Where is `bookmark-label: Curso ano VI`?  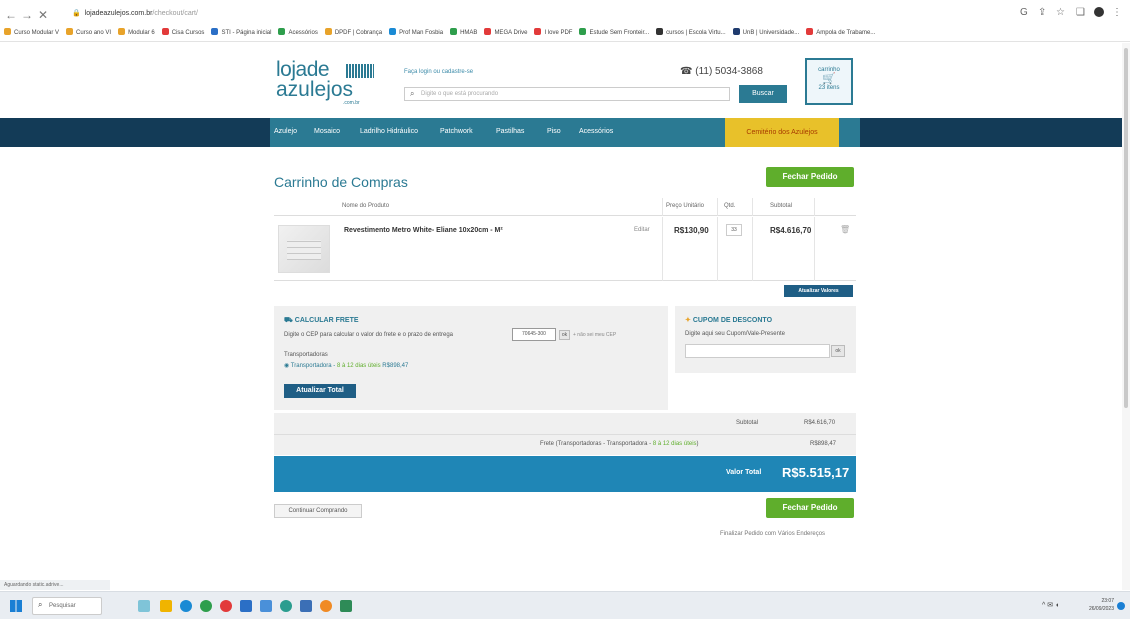 bookmark-label: Curso ano VI is located at coordinates (94, 33).